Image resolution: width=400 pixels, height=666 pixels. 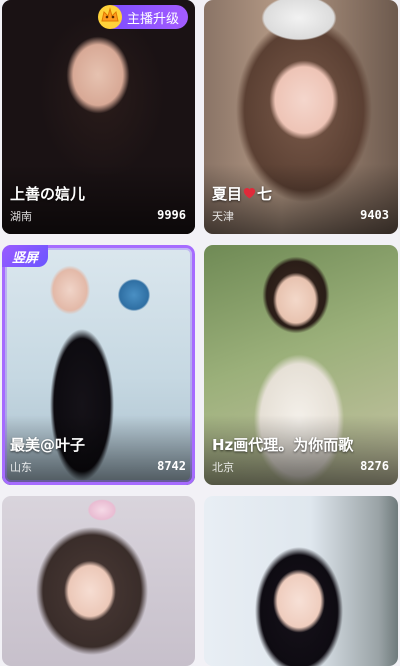 I want to click on anchor-upgrade-button: 主播升级, so click(x=143, y=17).